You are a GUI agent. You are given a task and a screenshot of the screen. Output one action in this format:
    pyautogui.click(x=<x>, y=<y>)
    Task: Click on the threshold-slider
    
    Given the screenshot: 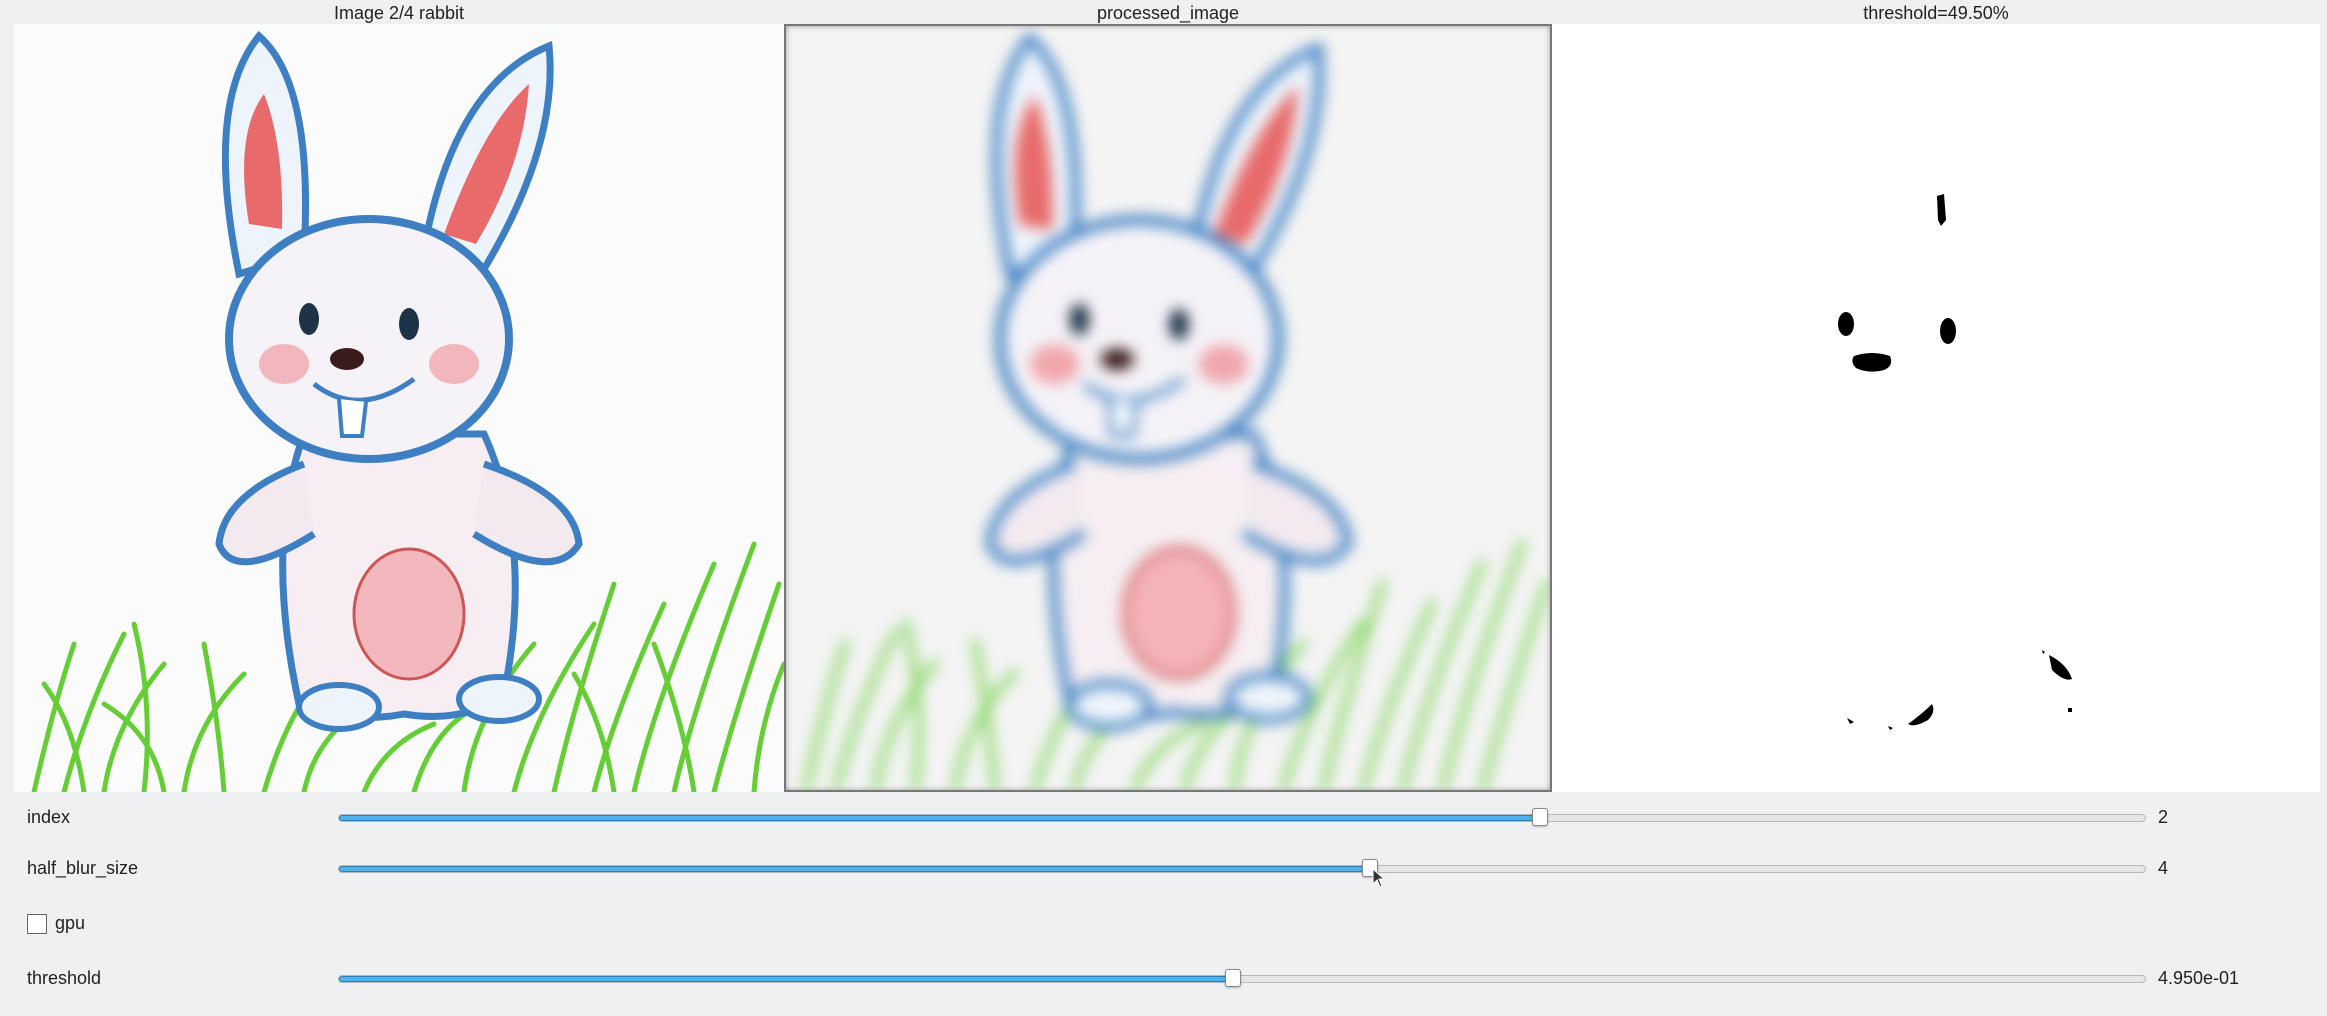 What is the action you would take?
    pyautogui.click(x=1242, y=978)
    